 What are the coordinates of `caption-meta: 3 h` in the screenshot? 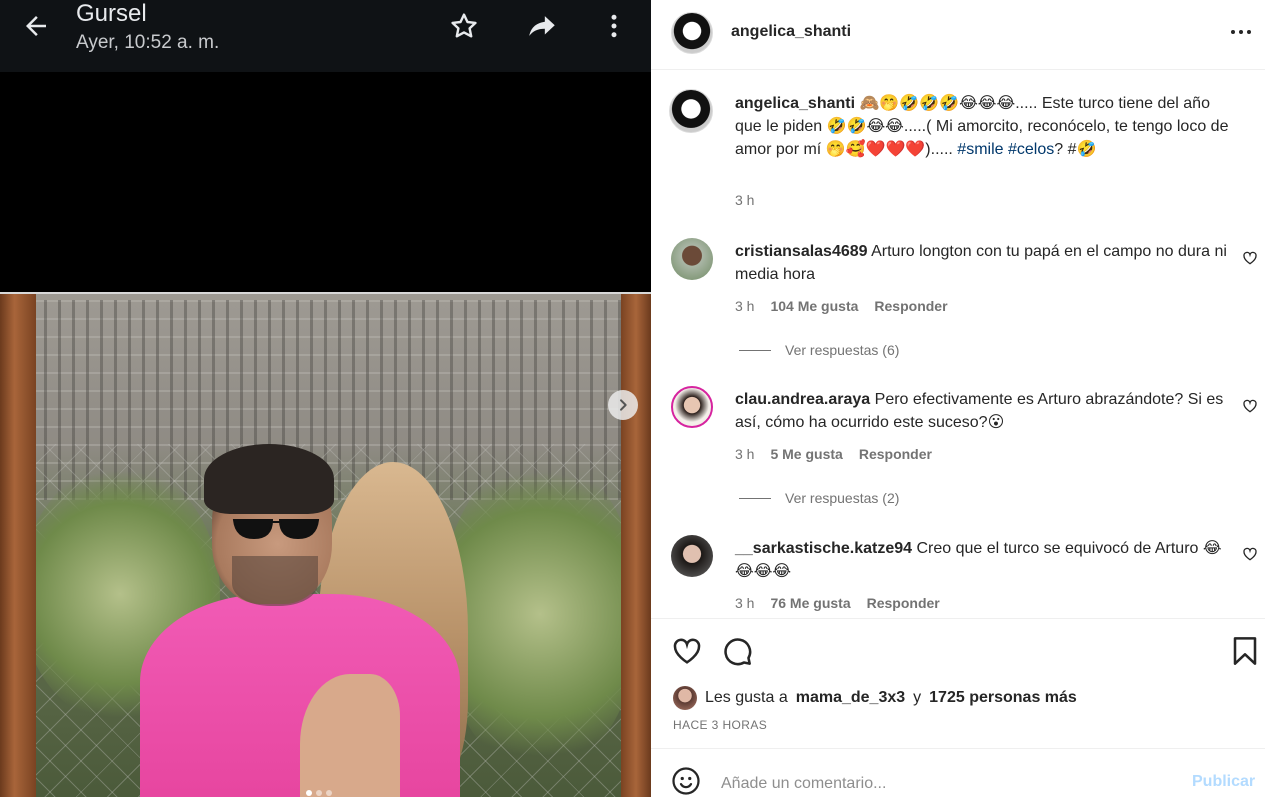 It's located at (744, 200).